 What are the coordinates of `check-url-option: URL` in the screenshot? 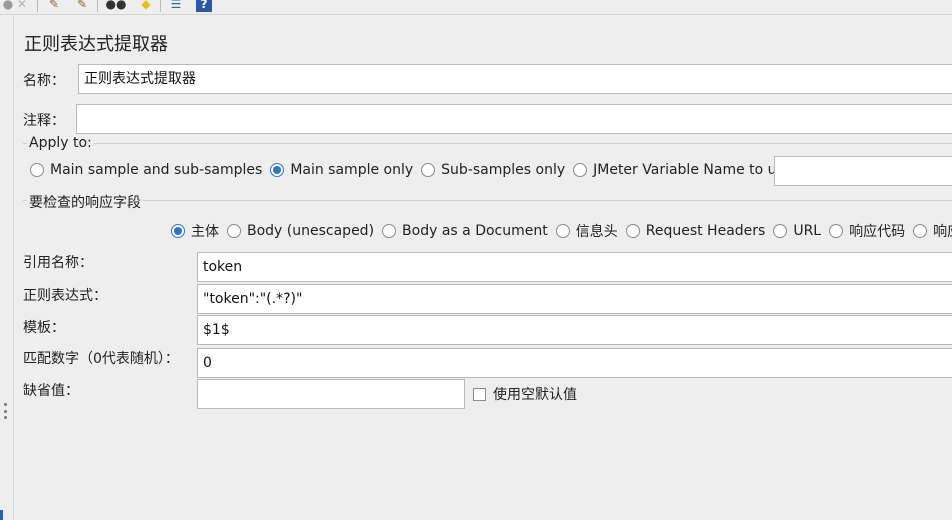 It's located at (797, 231).